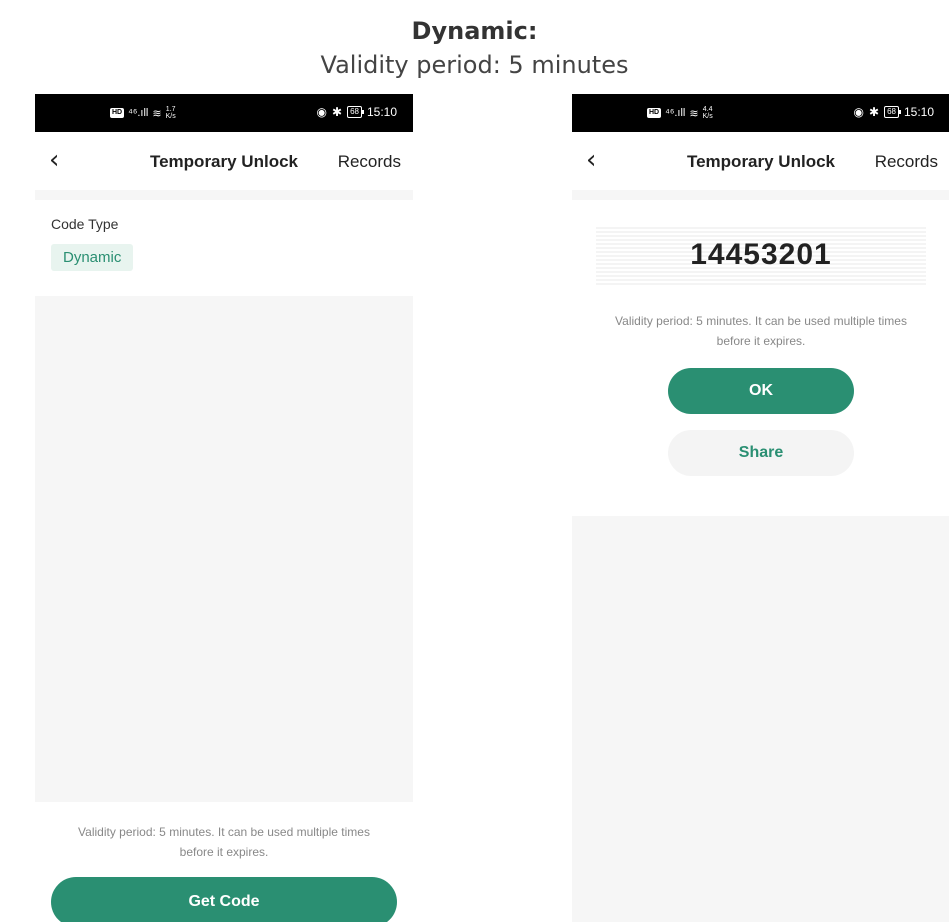  I want to click on heading-subtitle: Validity period: 5 minutes, so click(474, 65).